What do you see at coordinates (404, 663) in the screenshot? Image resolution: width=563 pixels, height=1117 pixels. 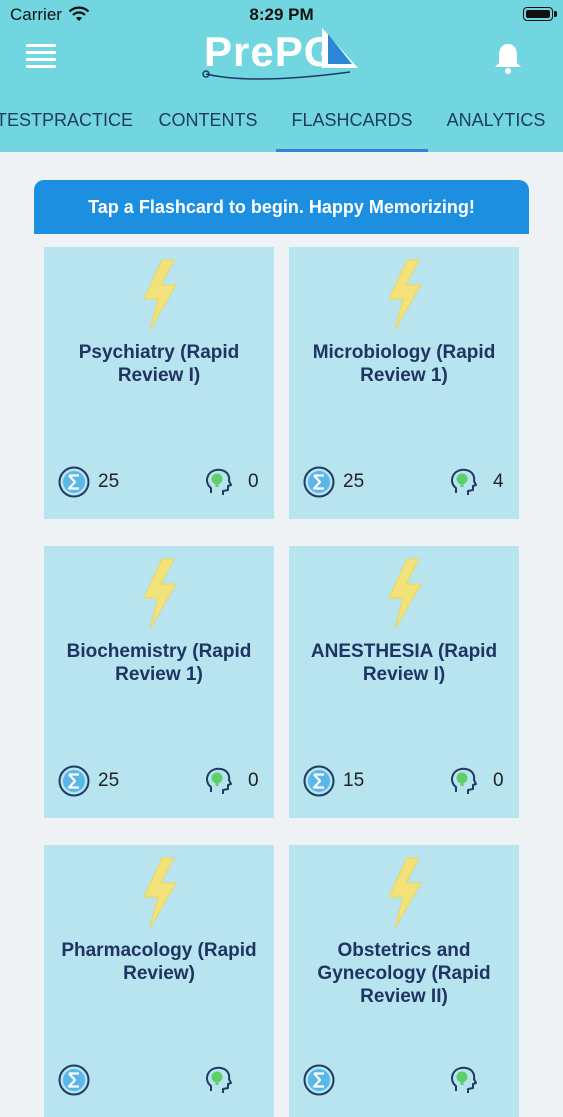 I see `flashcard-title: ANESTHESIA (Rapid Review I)` at bounding box center [404, 663].